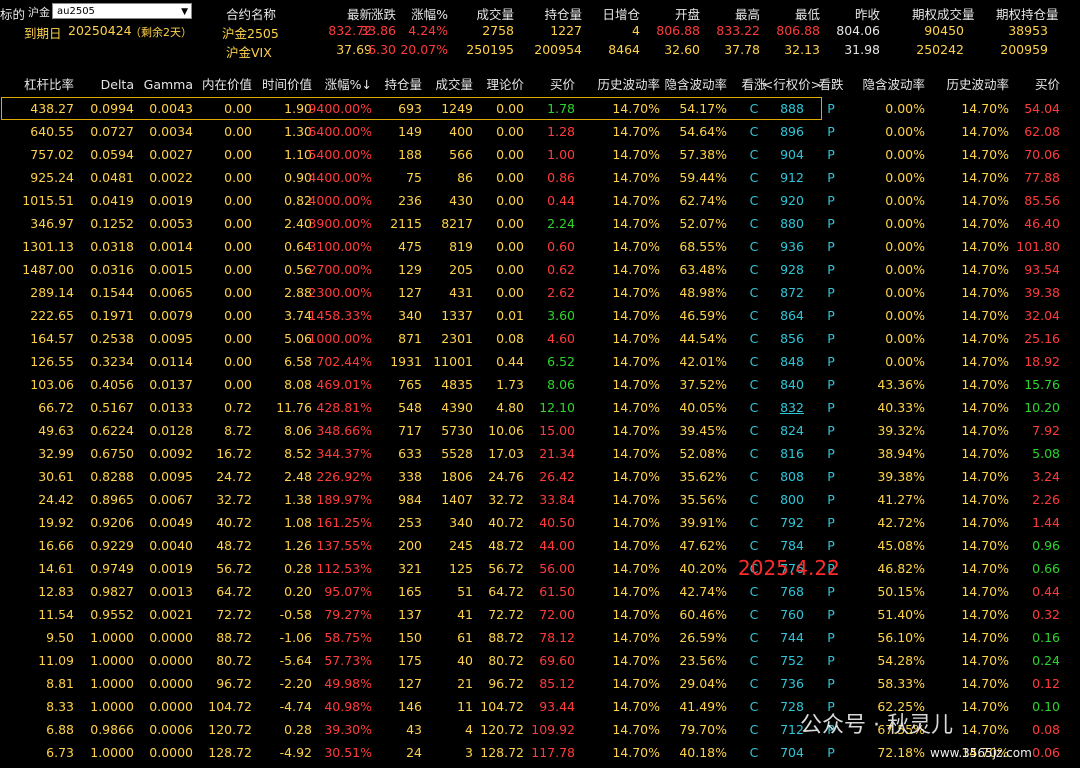 This screenshot has height=768, width=1080. Describe the element at coordinates (1046, 706) in the screenshot. I see `table-cell: 0.10` at that location.